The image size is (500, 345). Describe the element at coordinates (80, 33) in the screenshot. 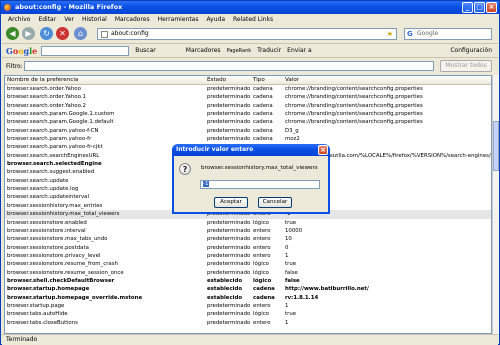

I see `home-icon: ⌂` at that location.